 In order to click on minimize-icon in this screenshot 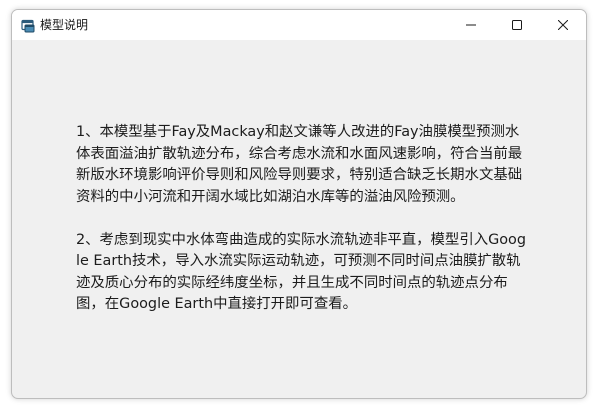, I will do `click(471, 25)`.